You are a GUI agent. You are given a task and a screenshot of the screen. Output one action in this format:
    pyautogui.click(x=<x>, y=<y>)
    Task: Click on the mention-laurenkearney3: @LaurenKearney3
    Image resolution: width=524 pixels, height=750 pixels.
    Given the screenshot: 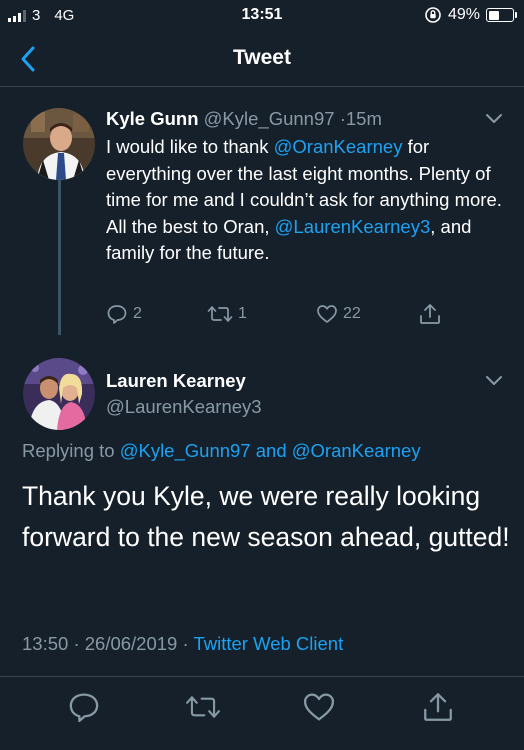 What is the action you would take?
    pyautogui.click(x=353, y=226)
    